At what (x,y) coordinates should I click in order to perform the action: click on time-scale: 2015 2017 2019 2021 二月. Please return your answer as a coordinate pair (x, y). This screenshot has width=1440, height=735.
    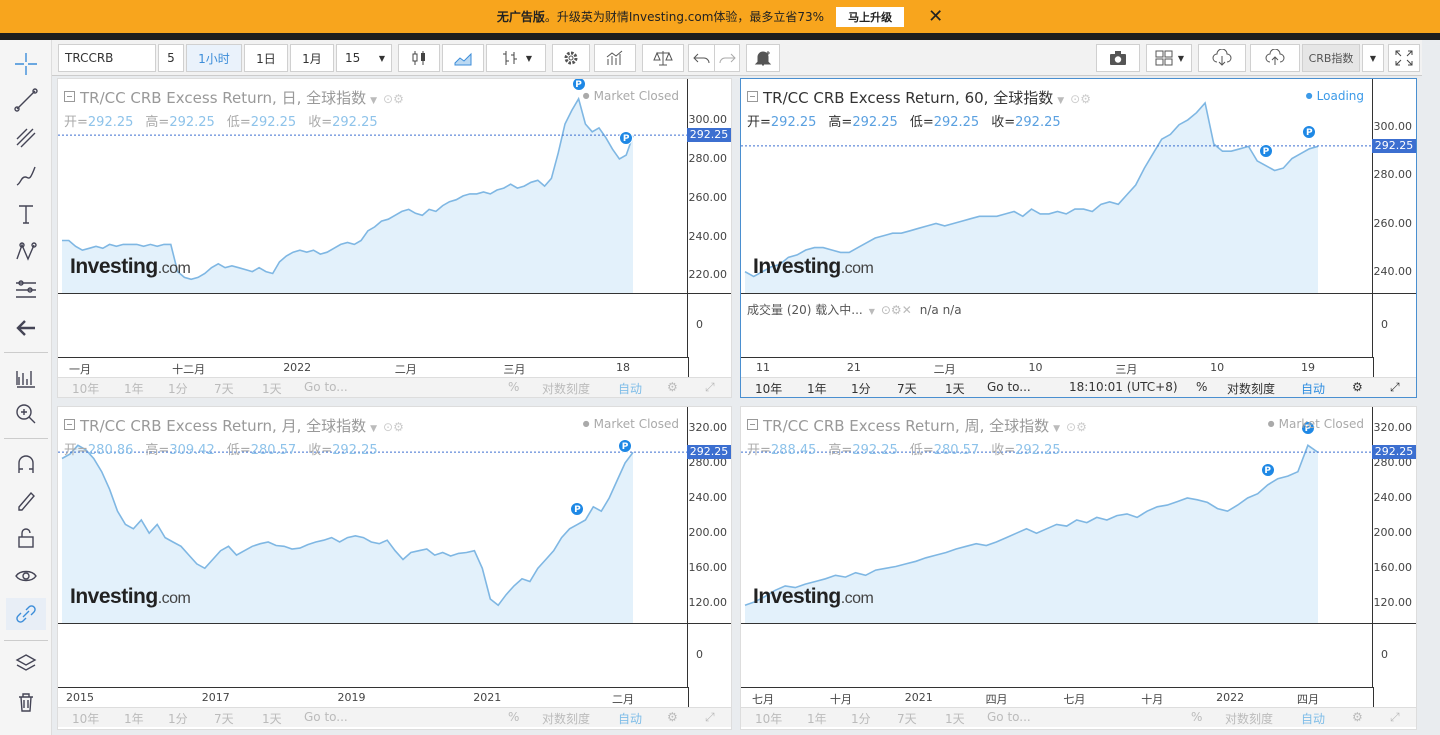
    Looking at the image, I should click on (373, 697).